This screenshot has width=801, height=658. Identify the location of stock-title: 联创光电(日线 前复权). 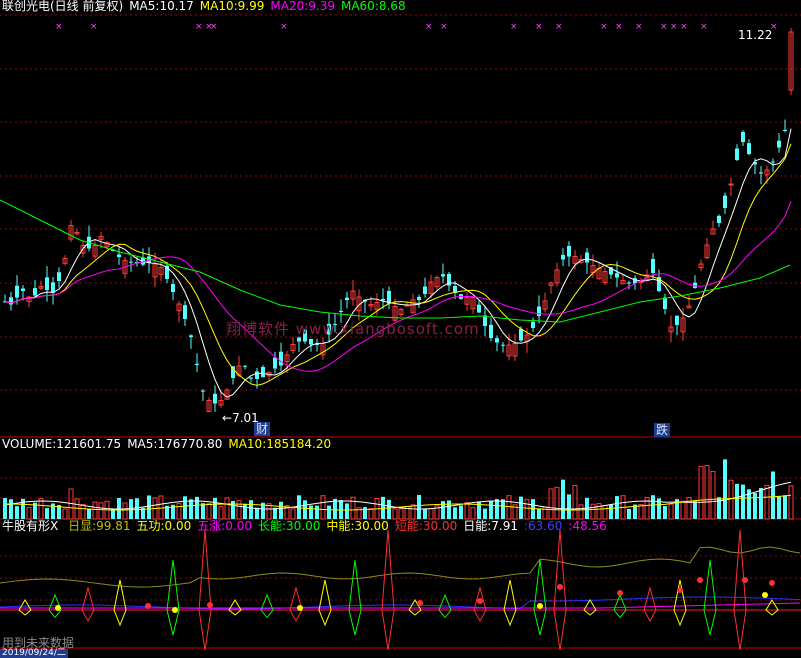
(63, 6).